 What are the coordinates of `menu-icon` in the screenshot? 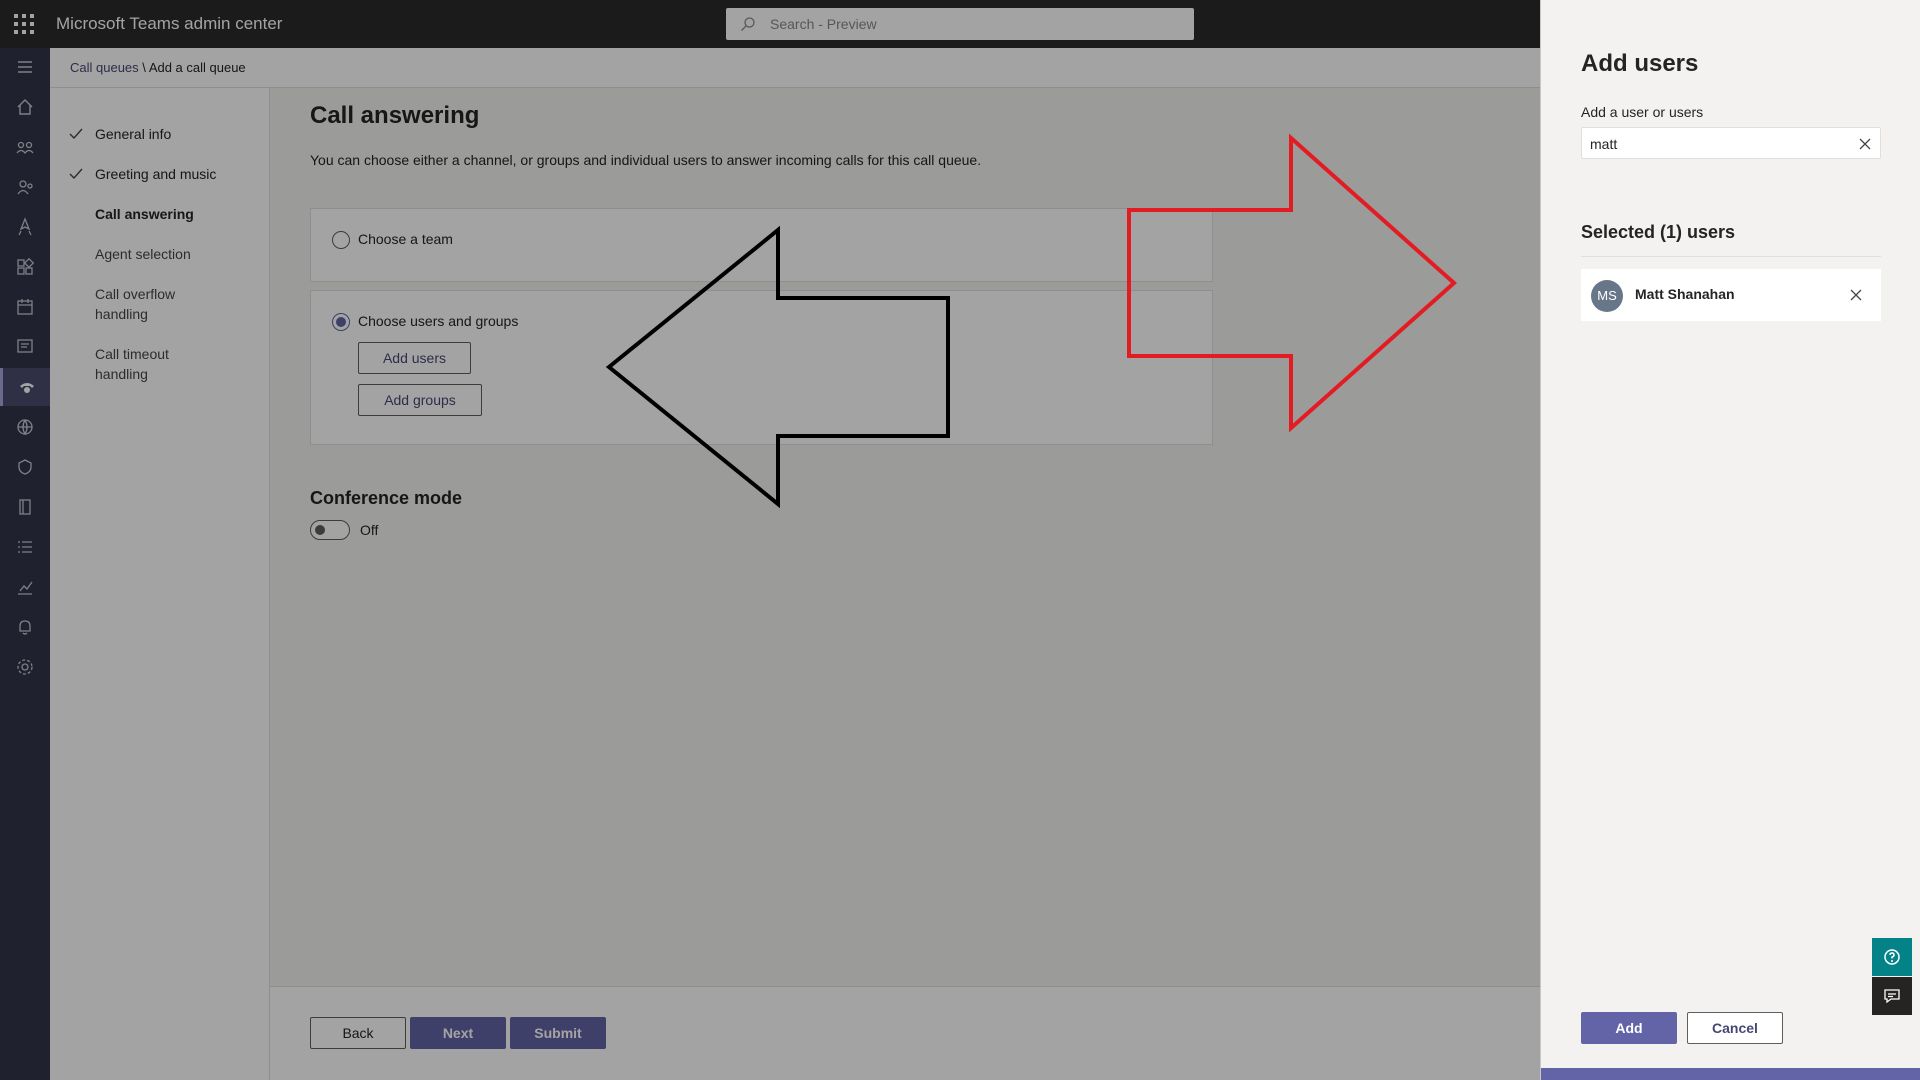 It's located at (25, 67).